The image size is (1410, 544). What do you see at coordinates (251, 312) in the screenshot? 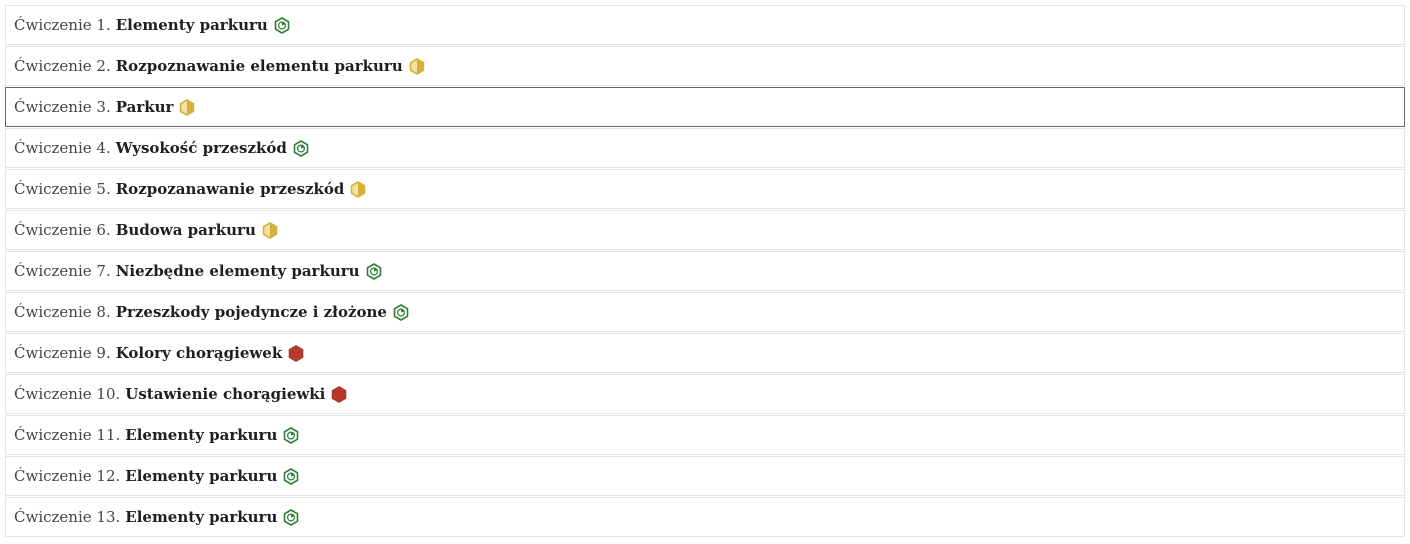
I see `exercise-title: Przeszkody pojedyncze i złożone` at bounding box center [251, 312].